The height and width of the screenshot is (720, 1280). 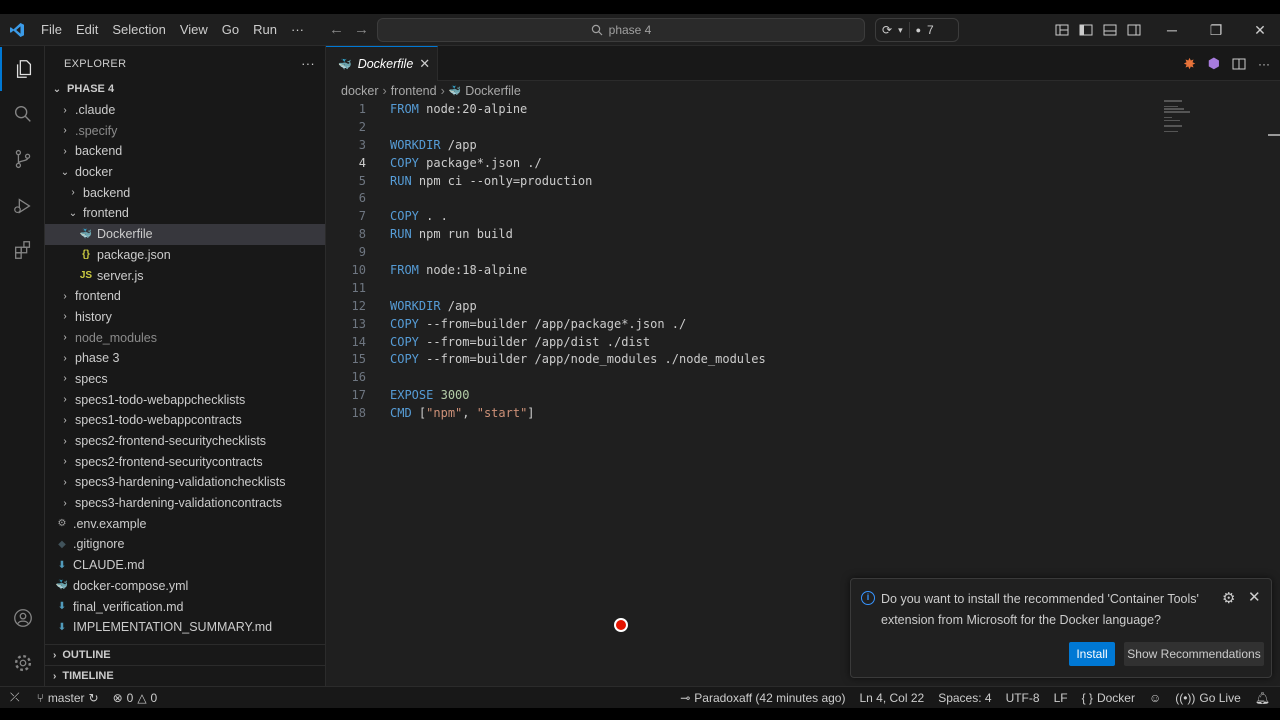 What do you see at coordinates (1194, 120) in the screenshot?
I see `minimap` at bounding box center [1194, 120].